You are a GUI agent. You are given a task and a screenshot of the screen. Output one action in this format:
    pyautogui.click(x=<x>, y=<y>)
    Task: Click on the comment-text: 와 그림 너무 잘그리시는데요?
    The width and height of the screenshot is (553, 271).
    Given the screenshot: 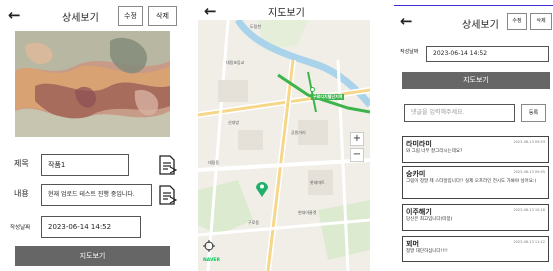 What is the action you would take?
    pyautogui.click(x=434, y=151)
    